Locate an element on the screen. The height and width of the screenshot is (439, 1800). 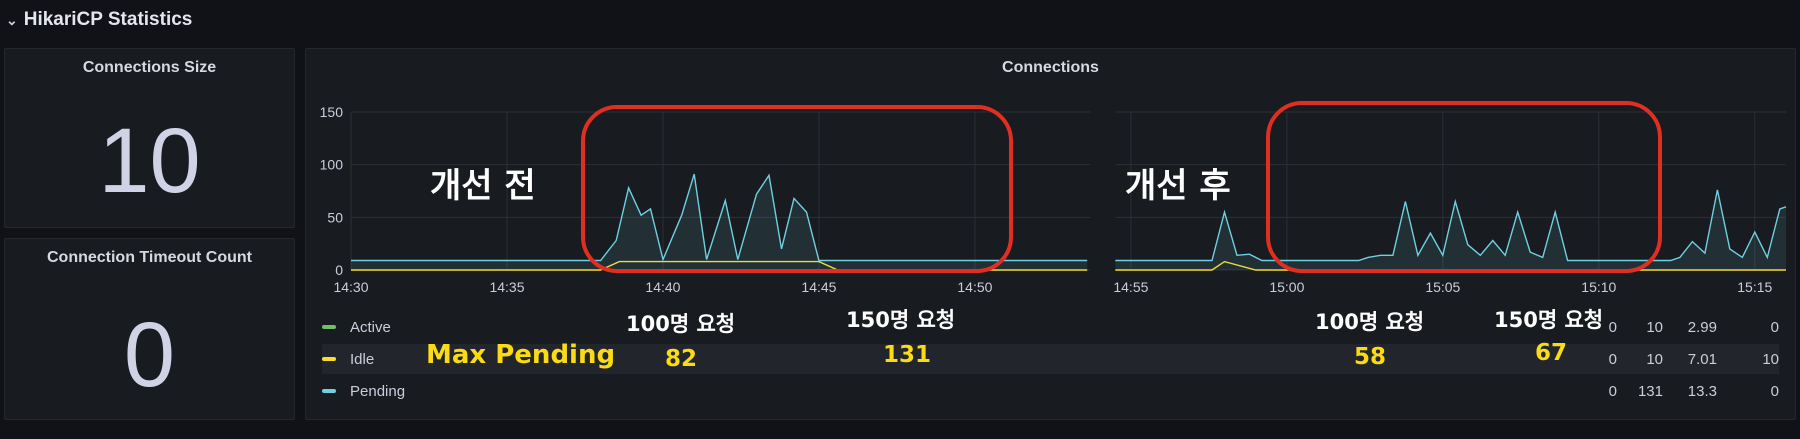
y-tick-label: 100 is located at coordinates (332, 165).